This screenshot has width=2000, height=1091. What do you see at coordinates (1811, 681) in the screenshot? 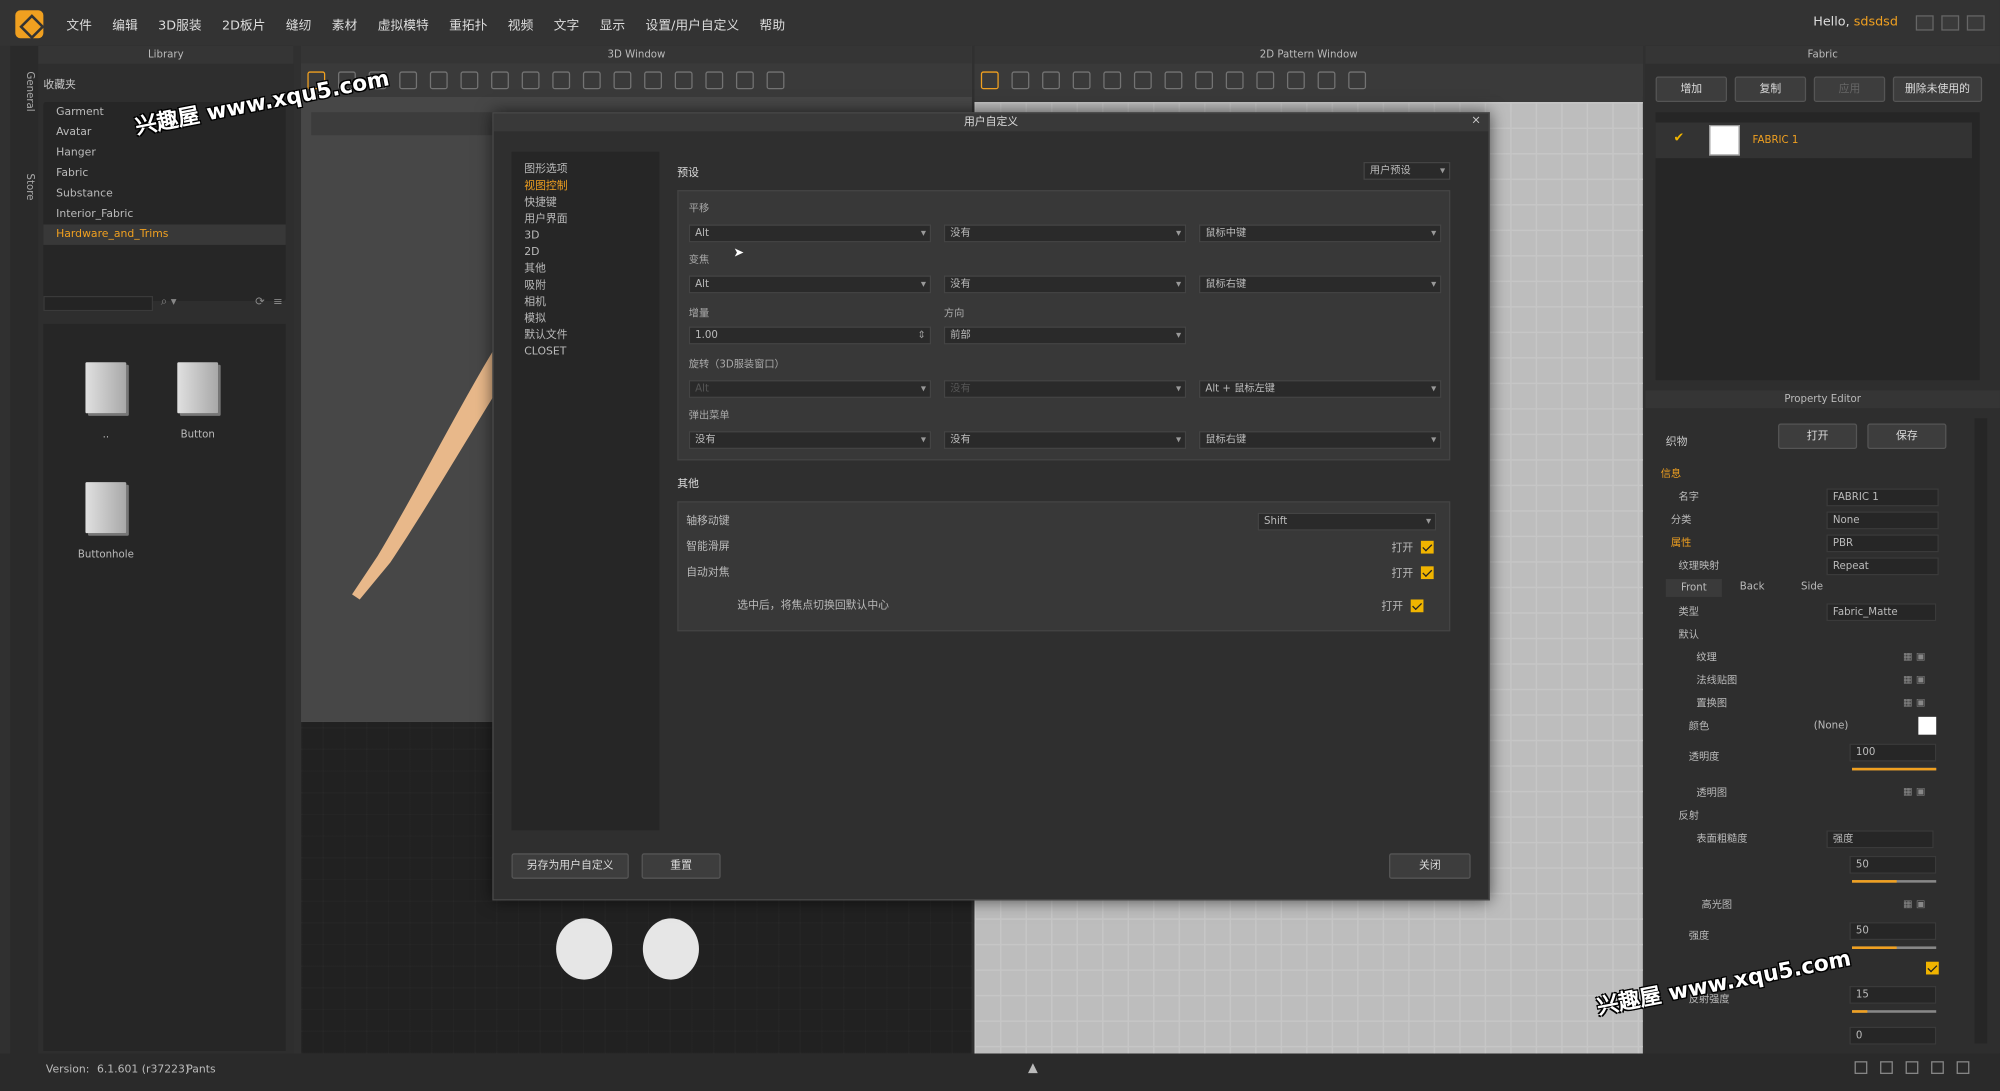
I see `normal-map-row: 法线贴图 ▦ ▣` at bounding box center [1811, 681].